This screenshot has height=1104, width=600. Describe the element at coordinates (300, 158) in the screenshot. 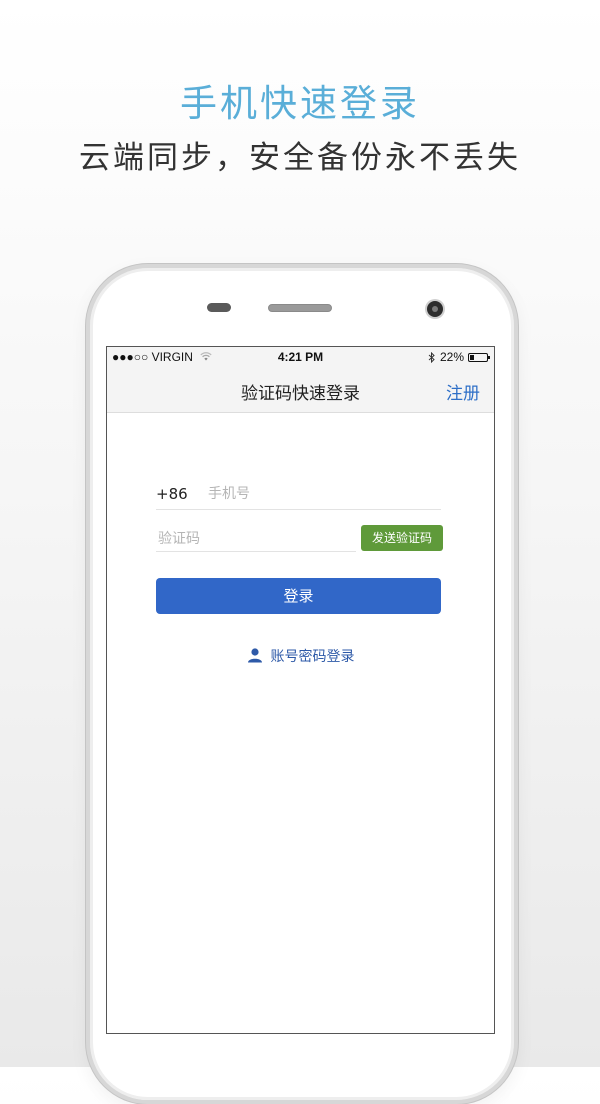

I see `promo-subtitle: 云端同步，安全备份永不丢失` at that location.